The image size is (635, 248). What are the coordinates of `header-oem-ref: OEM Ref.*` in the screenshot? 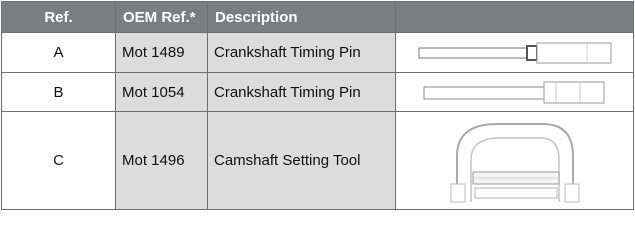 It's located at (161, 17).